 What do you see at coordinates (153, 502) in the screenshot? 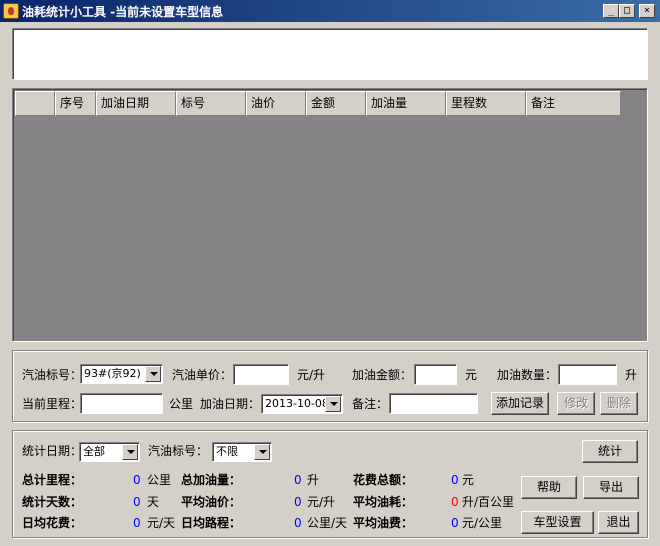
I see `days-unit: 天` at bounding box center [153, 502].